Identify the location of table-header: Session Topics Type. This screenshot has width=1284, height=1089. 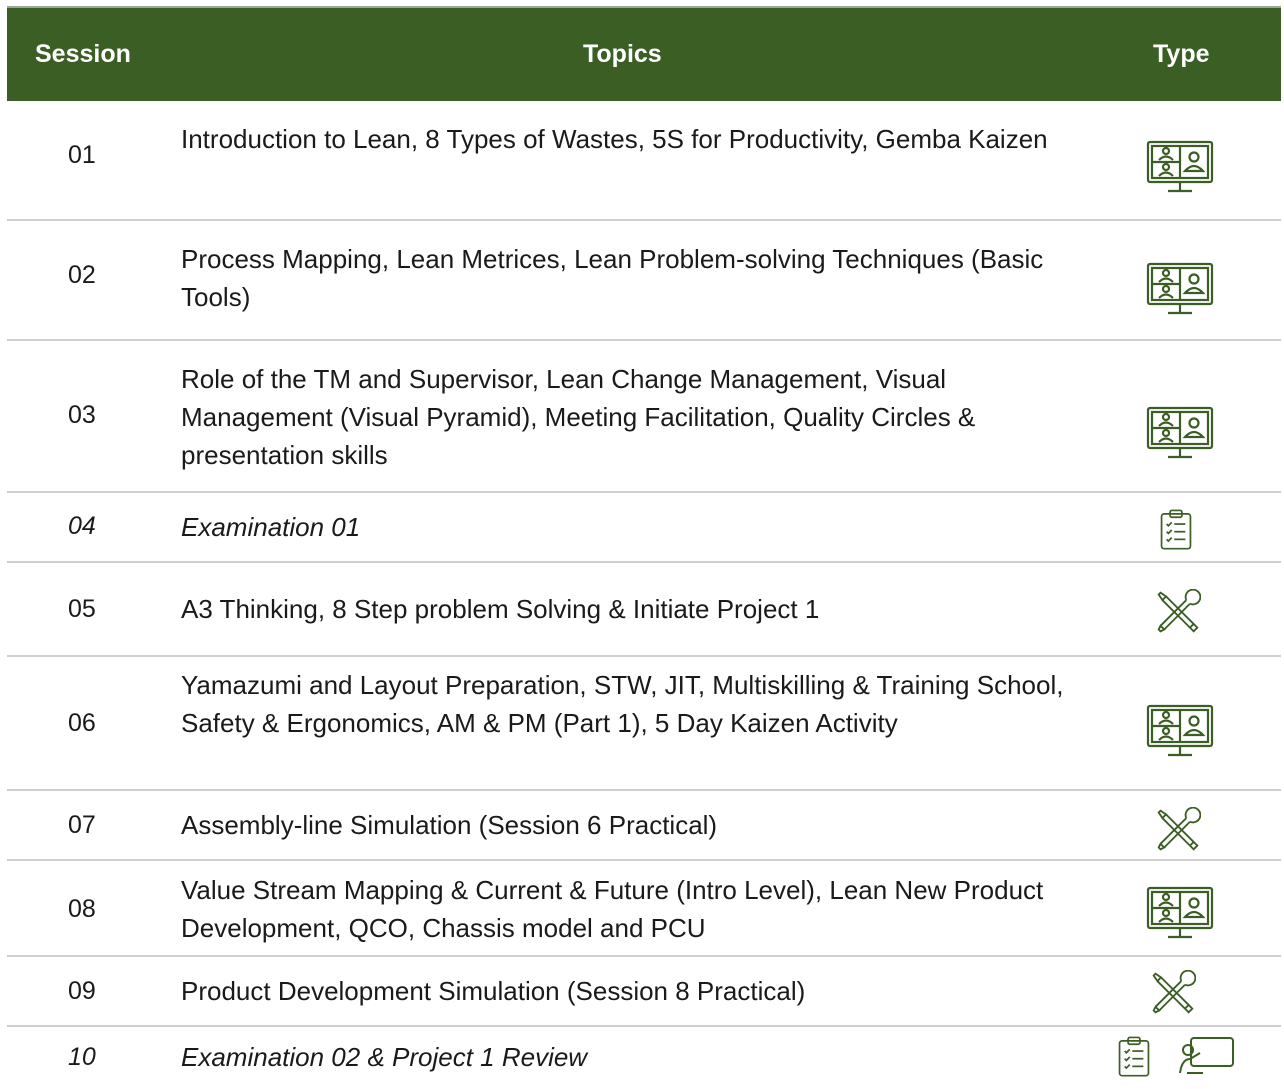
(644, 53).